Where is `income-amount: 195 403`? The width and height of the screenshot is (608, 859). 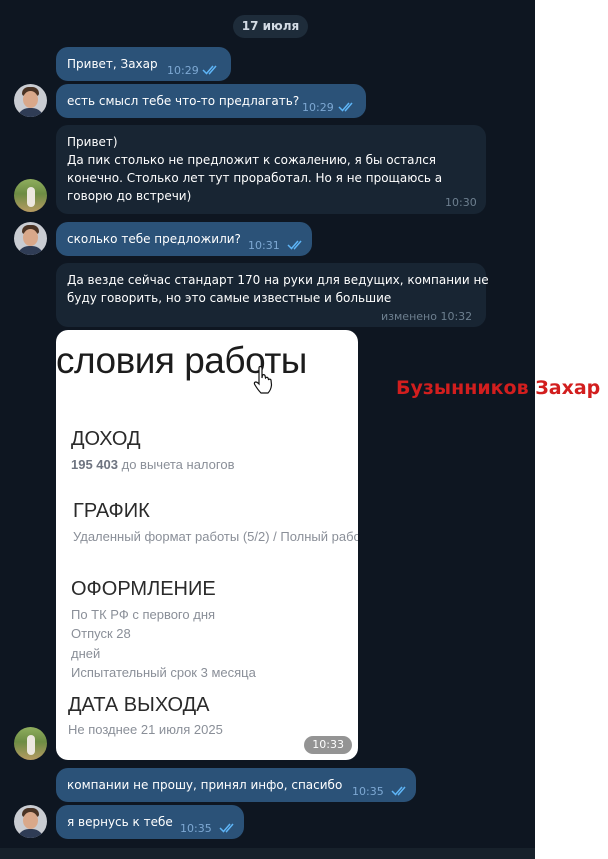
income-amount: 195 403 is located at coordinates (94, 464).